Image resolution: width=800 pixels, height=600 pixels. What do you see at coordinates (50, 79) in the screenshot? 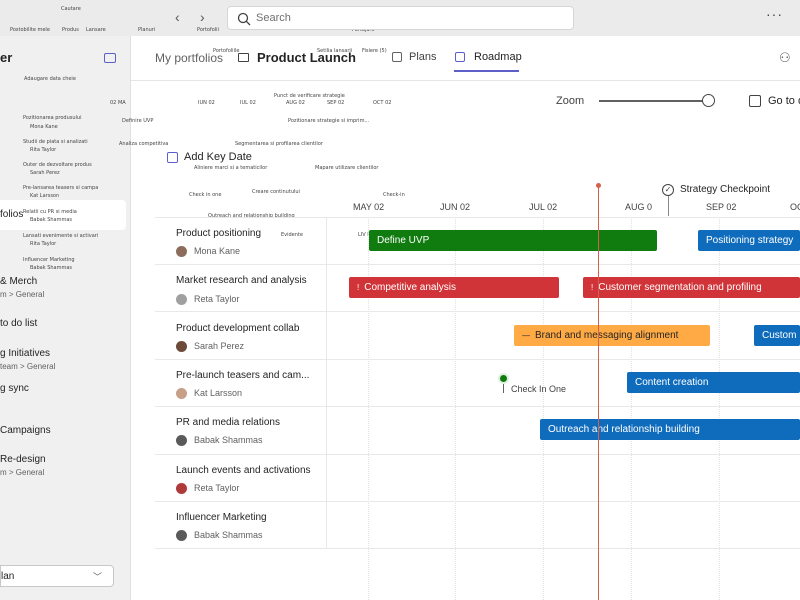
I see `tiny-label: Adaugare data cheie` at bounding box center [50, 79].